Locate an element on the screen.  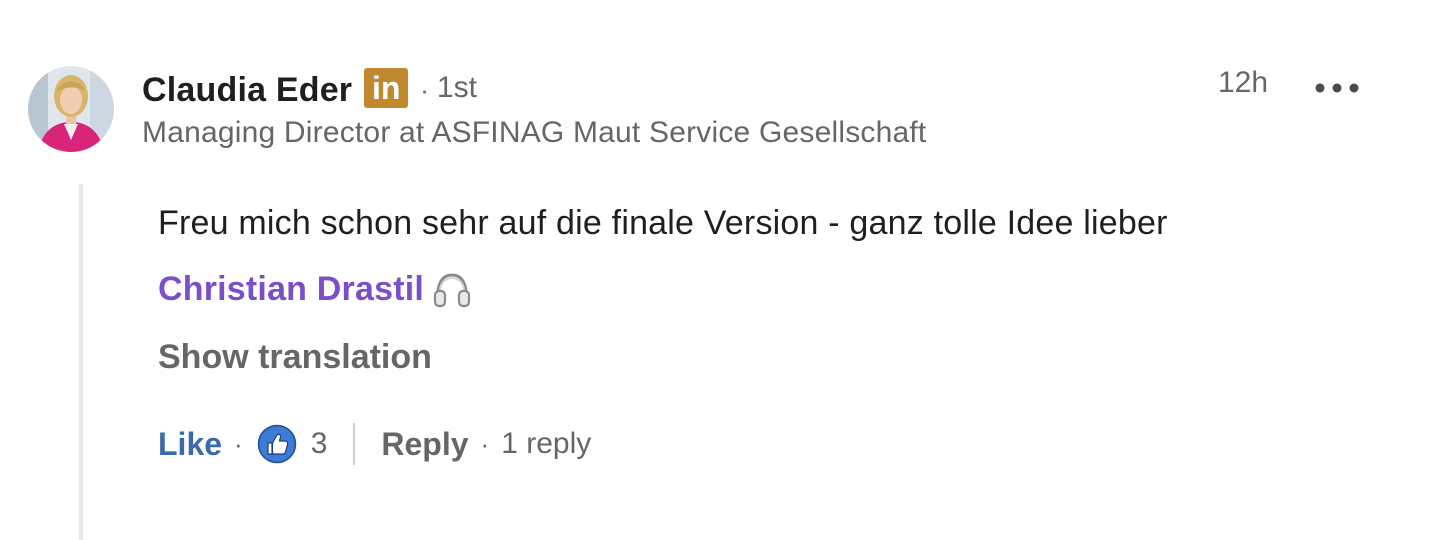
author-name-row: Claudia Eder in · 1st is located at coordinates (309, 90).